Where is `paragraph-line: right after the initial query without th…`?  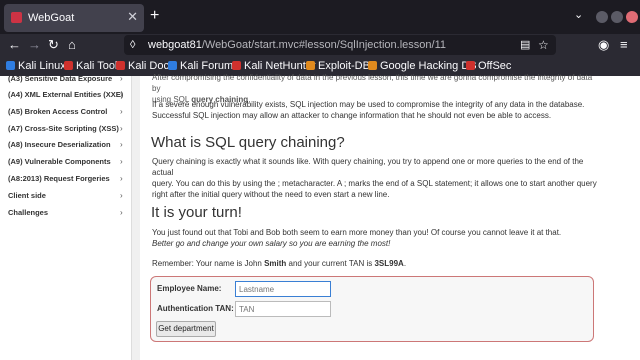
paragraph-line: right after the initial query without th… is located at coordinates (271, 194).